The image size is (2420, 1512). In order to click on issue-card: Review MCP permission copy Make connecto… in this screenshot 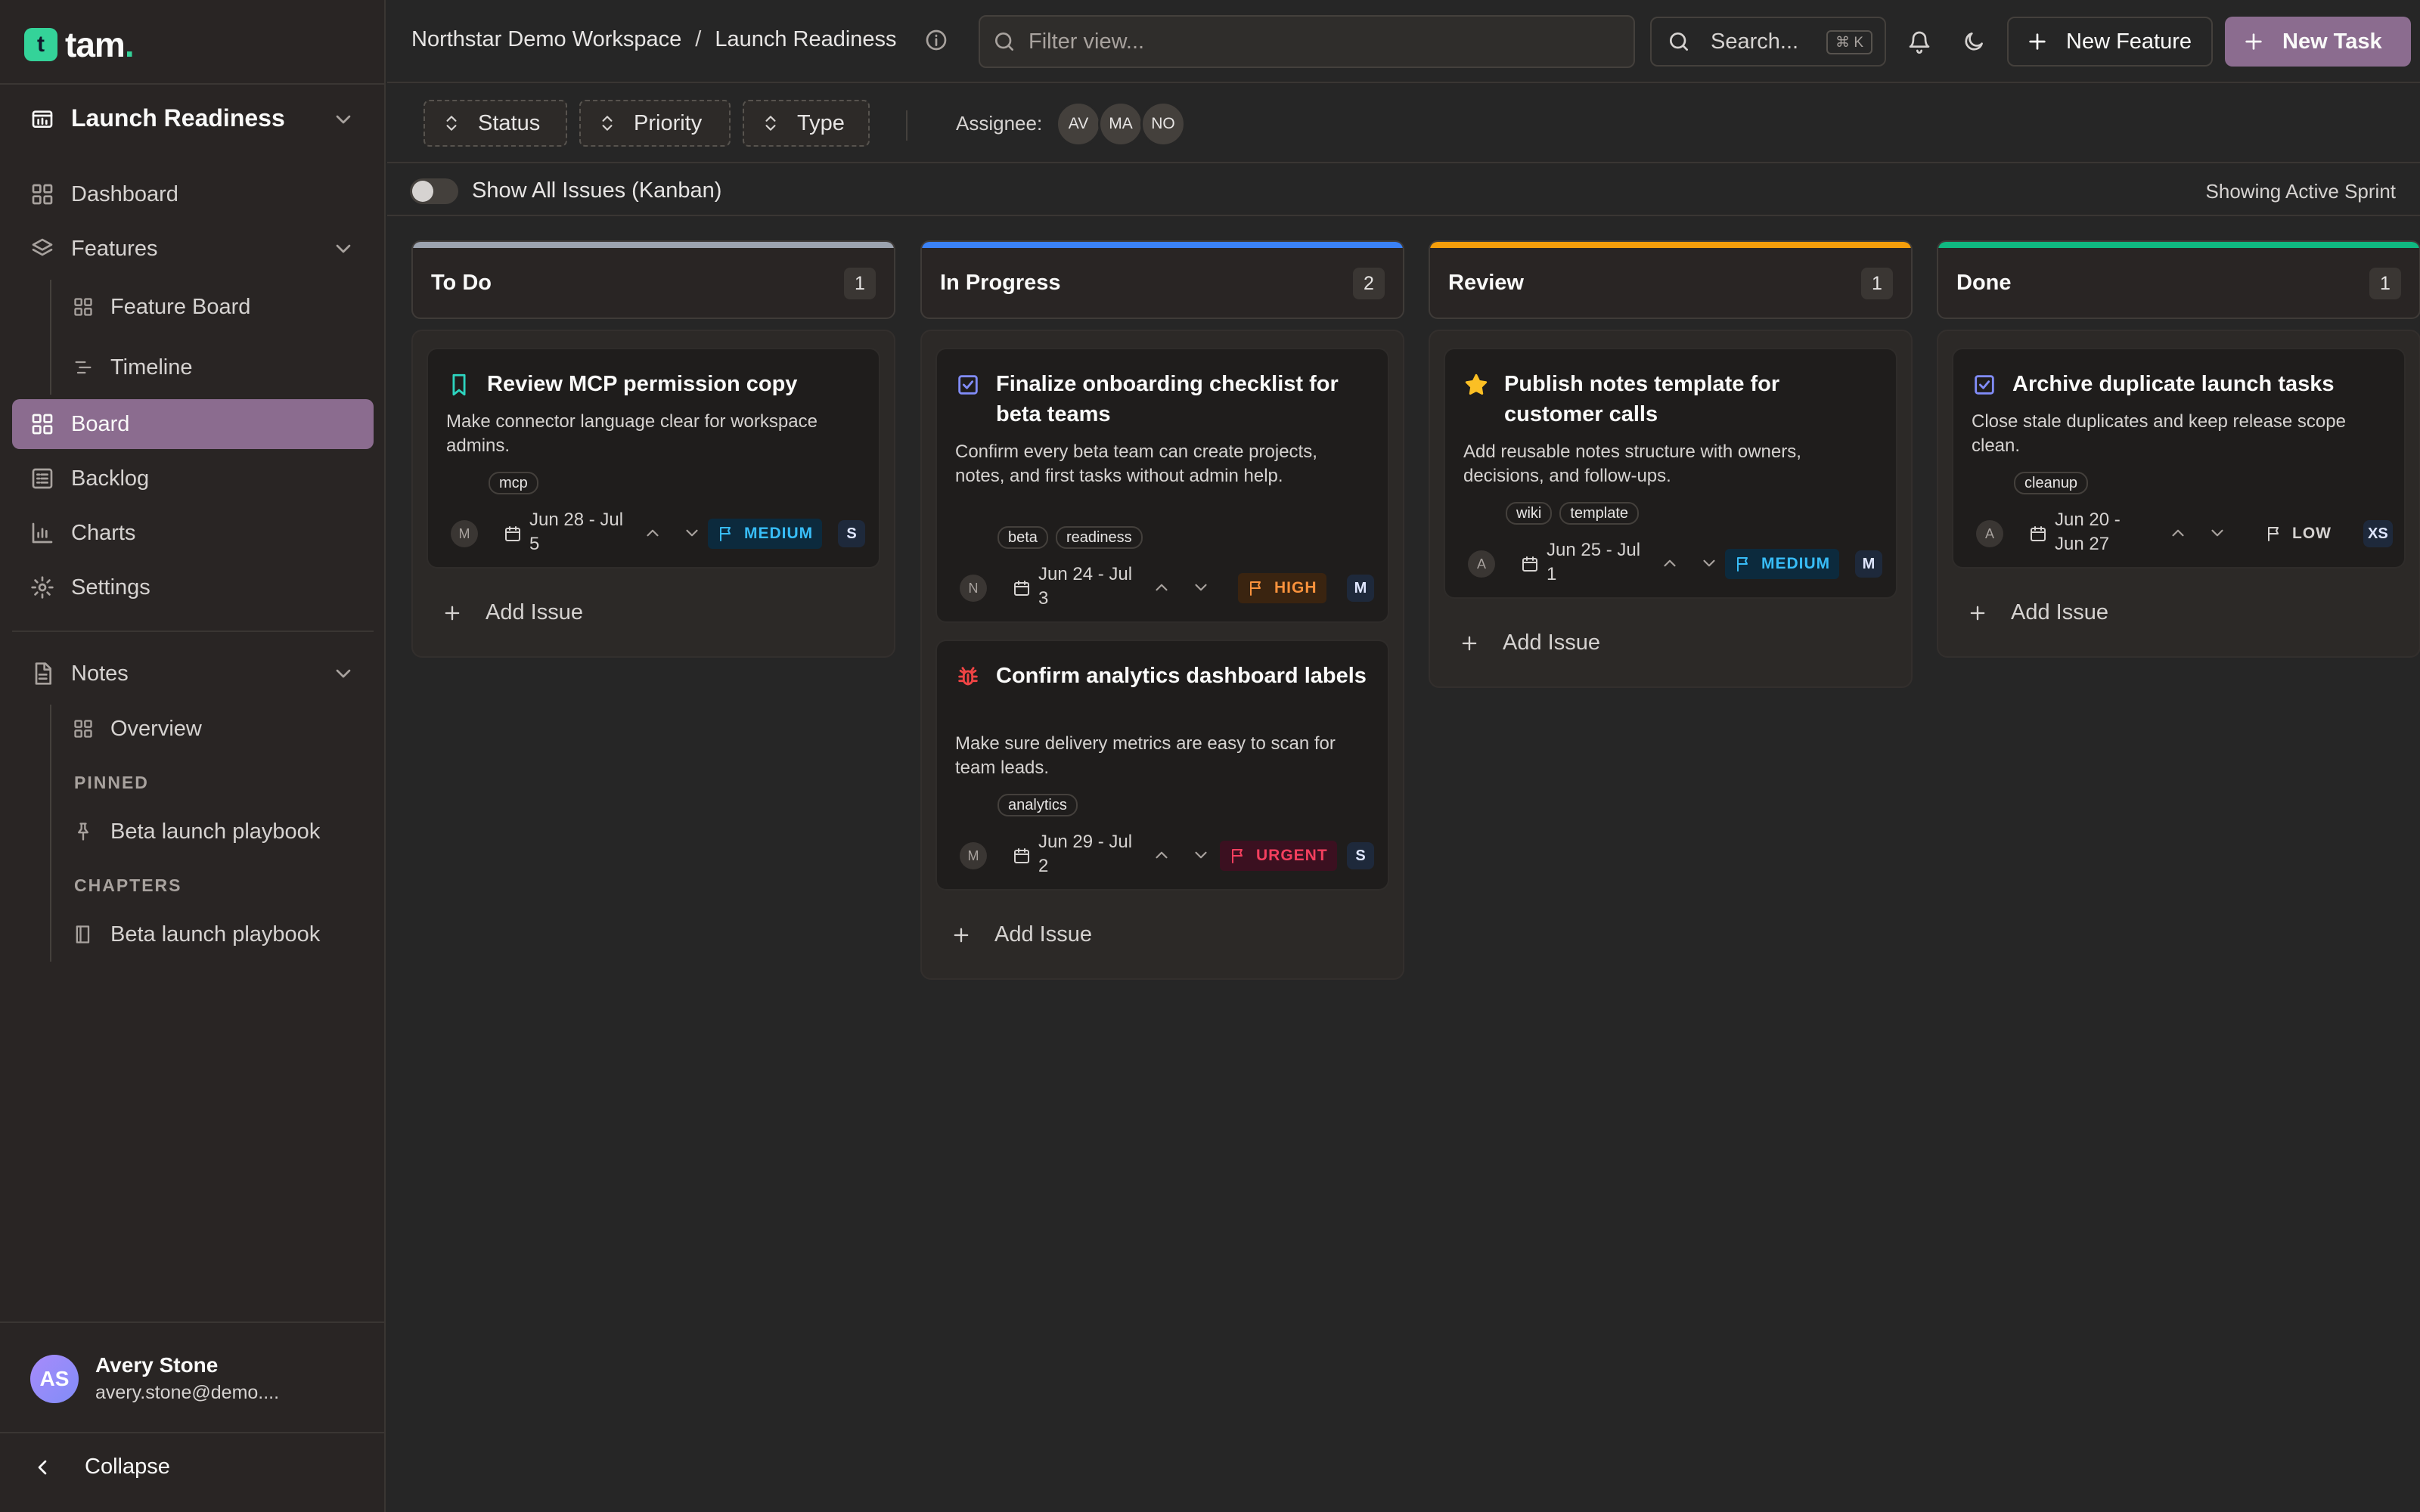, I will do `click(653, 459)`.